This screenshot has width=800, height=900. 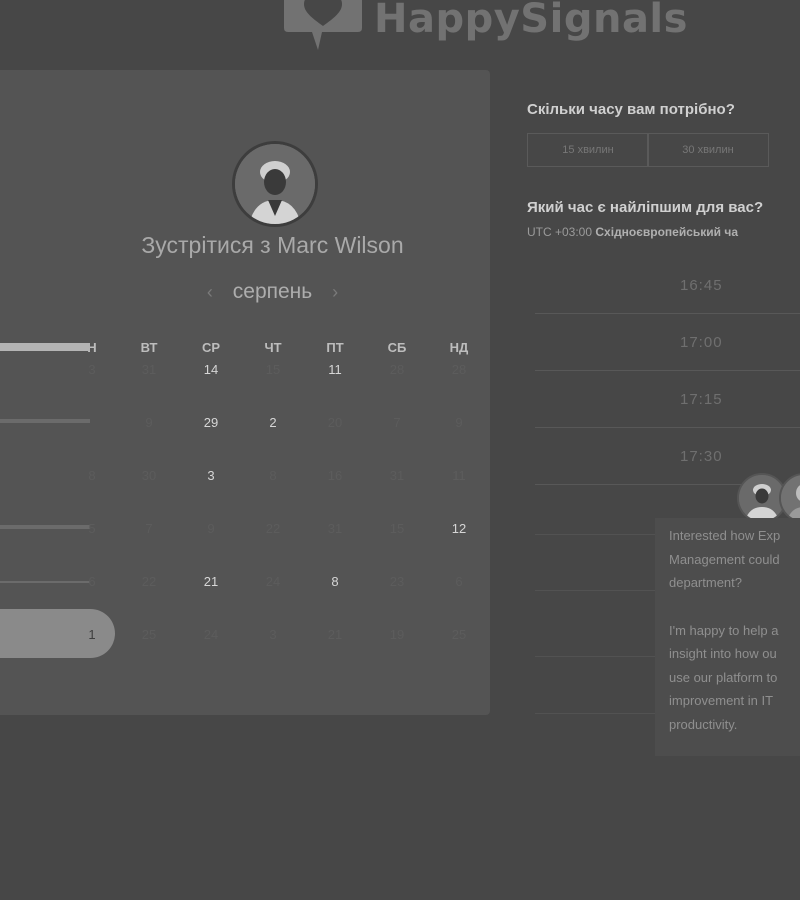 What do you see at coordinates (705, 582) in the screenshot?
I see `chat-line: department?` at bounding box center [705, 582].